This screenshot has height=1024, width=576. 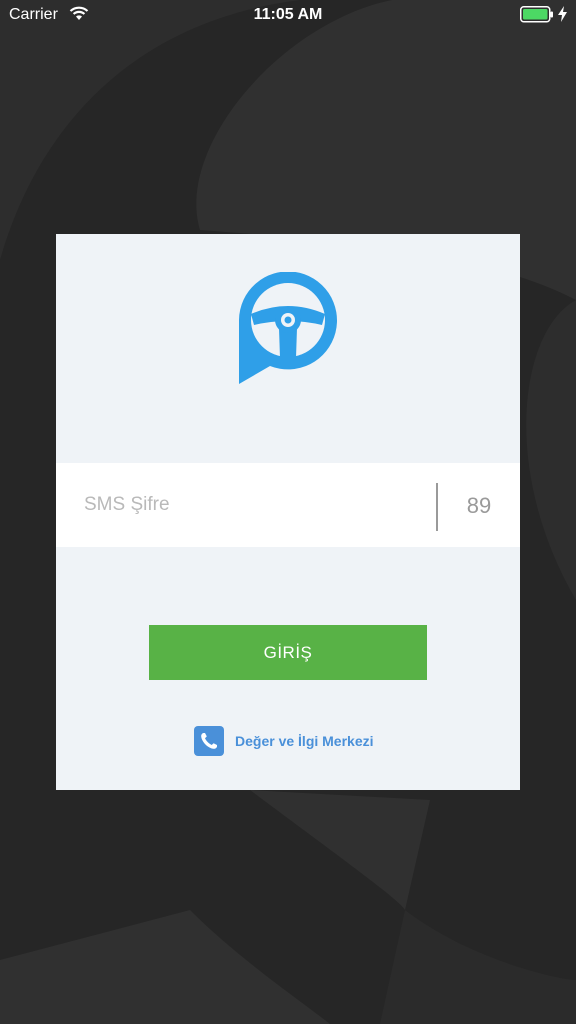 What do you see at coordinates (479, 505) in the screenshot?
I see `countdown-timer: 89` at bounding box center [479, 505].